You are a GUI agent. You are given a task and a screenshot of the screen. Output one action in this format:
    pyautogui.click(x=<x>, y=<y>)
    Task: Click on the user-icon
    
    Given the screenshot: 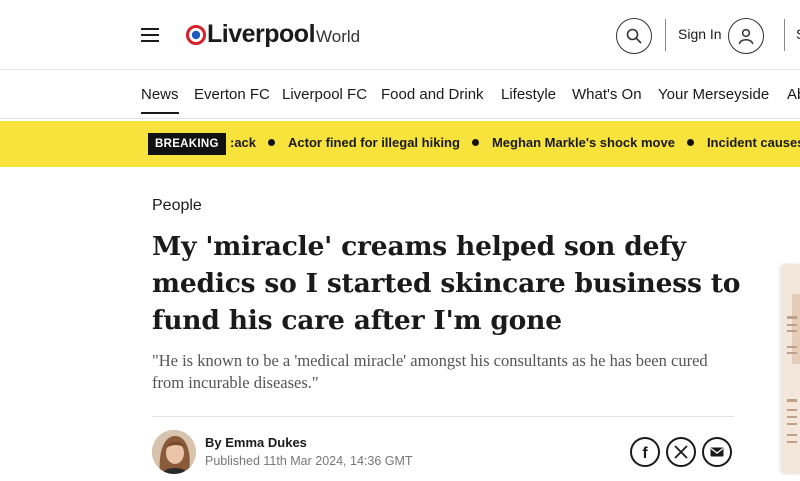 What is the action you would take?
    pyautogui.click(x=746, y=36)
    